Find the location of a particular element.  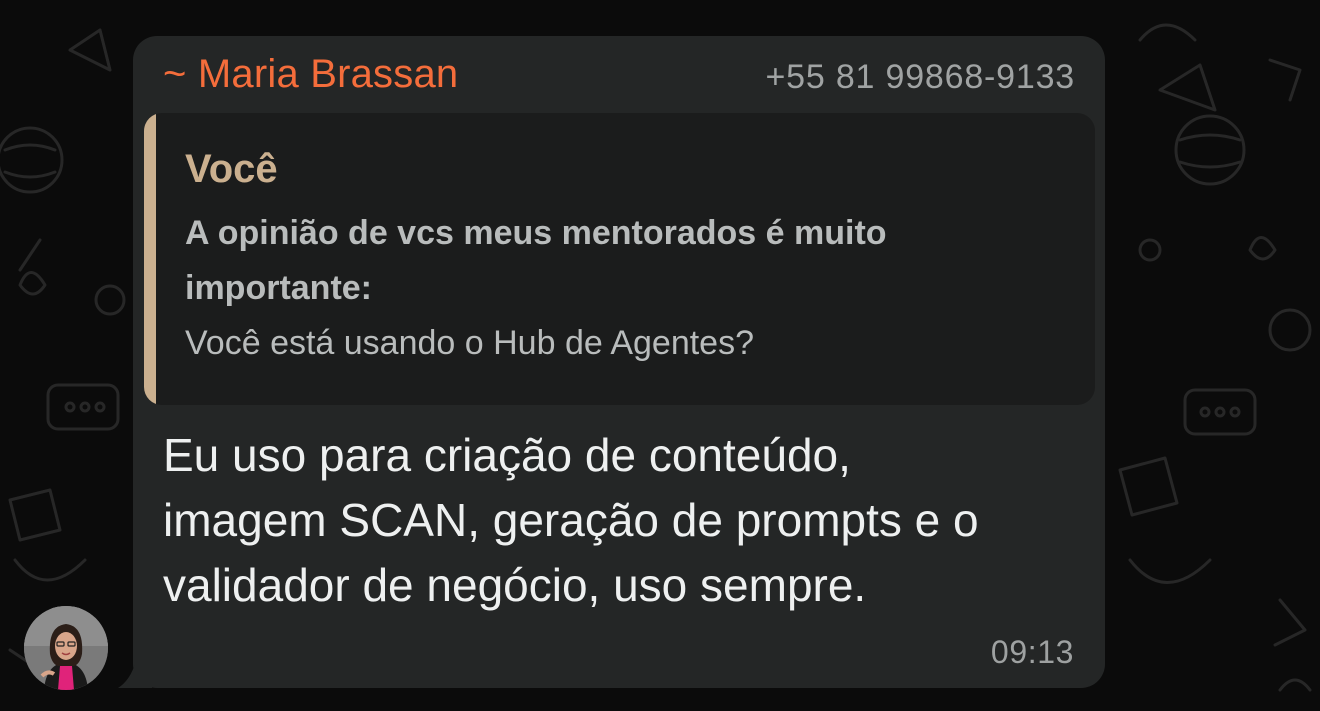

message-text-line-1: Eu uso para criação de conteúdo, is located at coordinates (507, 455).